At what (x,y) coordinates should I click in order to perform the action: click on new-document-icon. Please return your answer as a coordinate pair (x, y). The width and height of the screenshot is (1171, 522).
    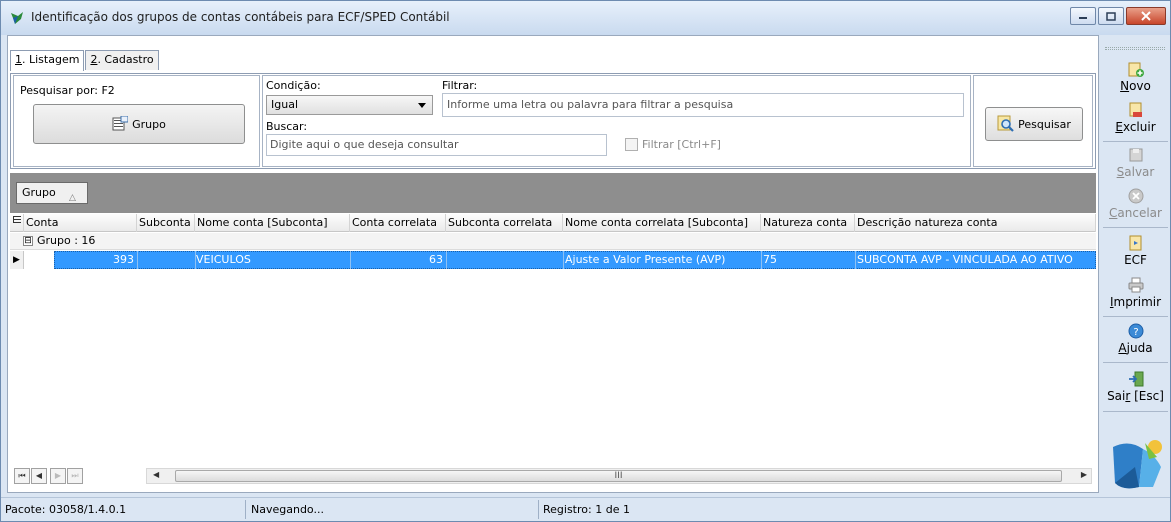
    Looking at the image, I should click on (1136, 69).